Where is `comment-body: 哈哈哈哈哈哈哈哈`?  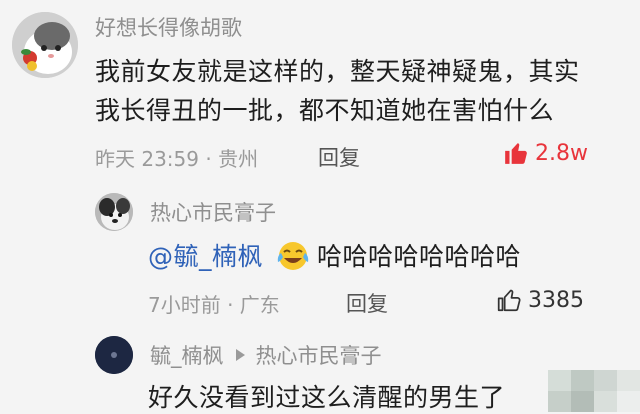
comment-body: 哈哈哈哈哈哈哈哈 is located at coordinates (419, 256).